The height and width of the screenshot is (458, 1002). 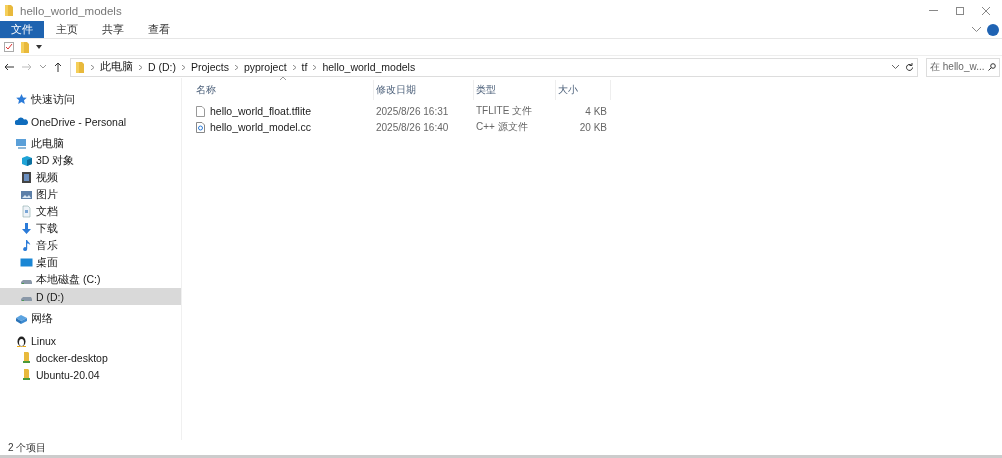 I want to click on breadcrumb-item: 此电脑, so click(x=116, y=67).